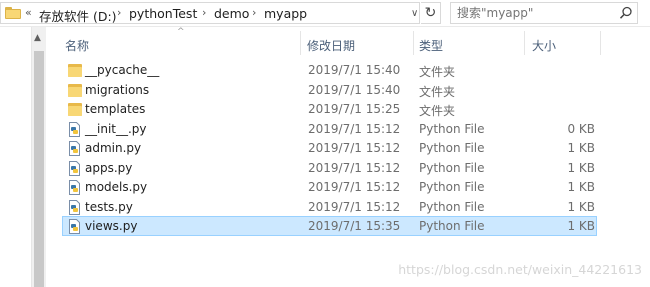 The width and height of the screenshot is (650, 287). What do you see at coordinates (37, 38) in the screenshot?
I see `scroll-up-icon: ▲` at bounding box center [37, 38].